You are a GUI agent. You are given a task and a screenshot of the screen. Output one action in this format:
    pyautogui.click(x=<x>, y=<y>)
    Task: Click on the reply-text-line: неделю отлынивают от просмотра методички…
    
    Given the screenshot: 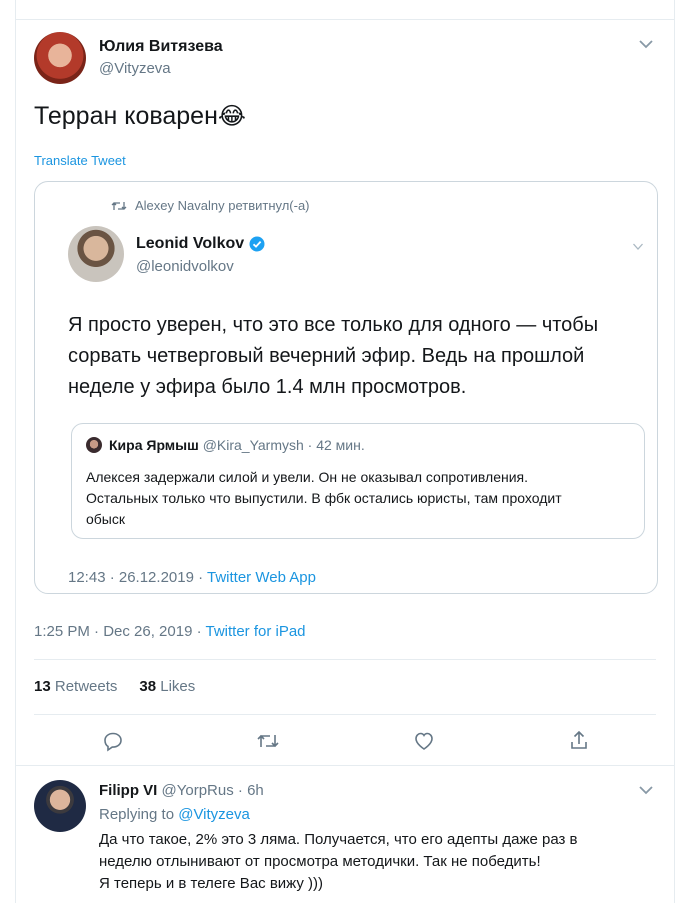 What is the action you would take?
    pyautogui.click(x=320, y=861)
    